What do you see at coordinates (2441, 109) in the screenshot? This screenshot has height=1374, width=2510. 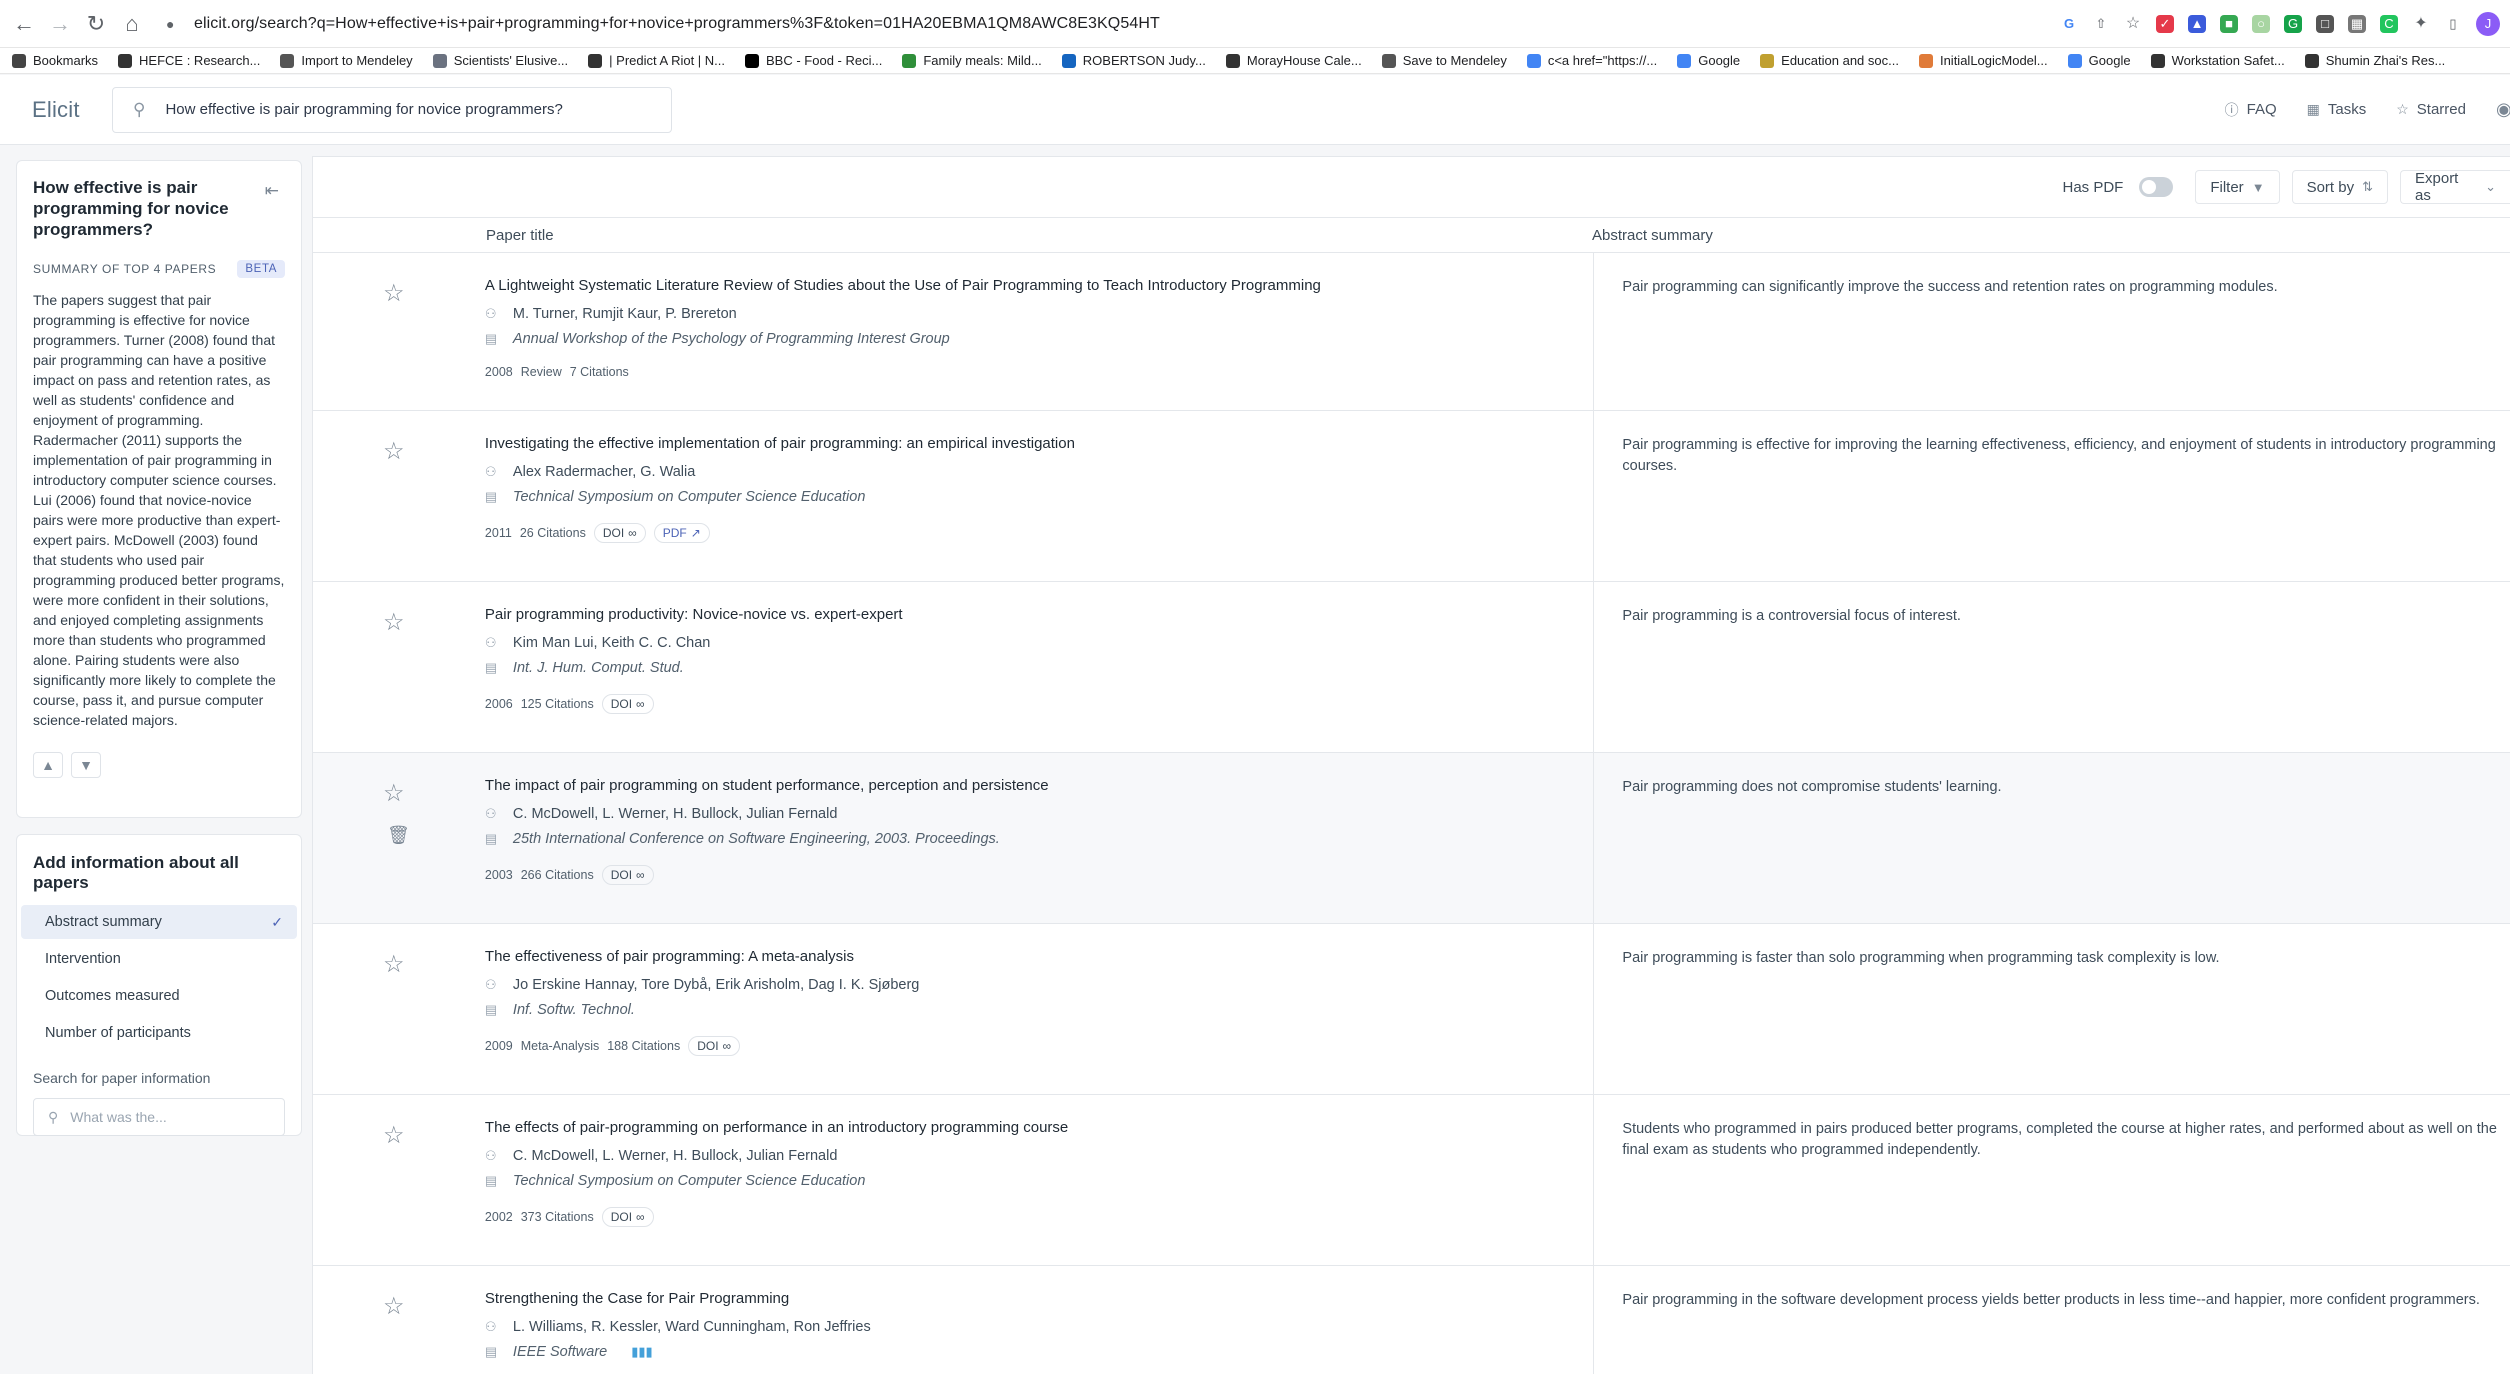 I see `starred-label: Starred` at bounding box center [2441, 109].